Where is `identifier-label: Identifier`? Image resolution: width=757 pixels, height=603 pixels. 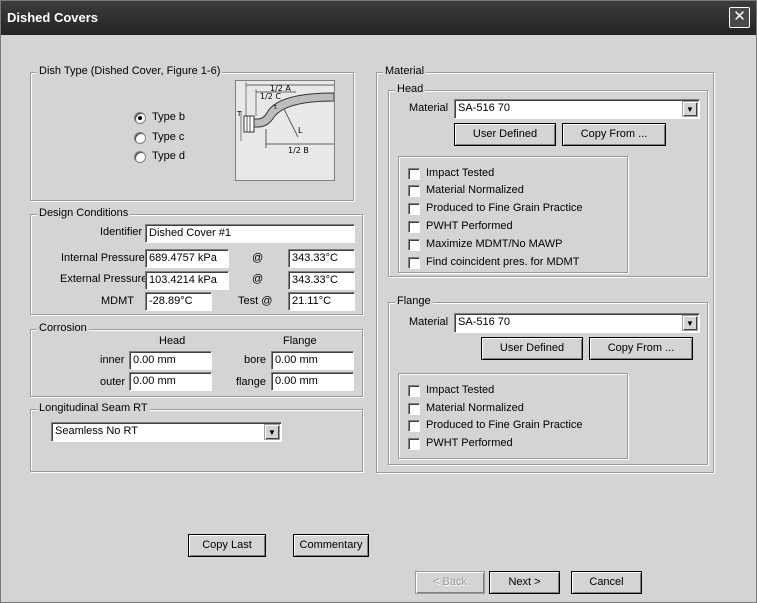
identifier-label: Identifier is located at coordinates (121, 232).